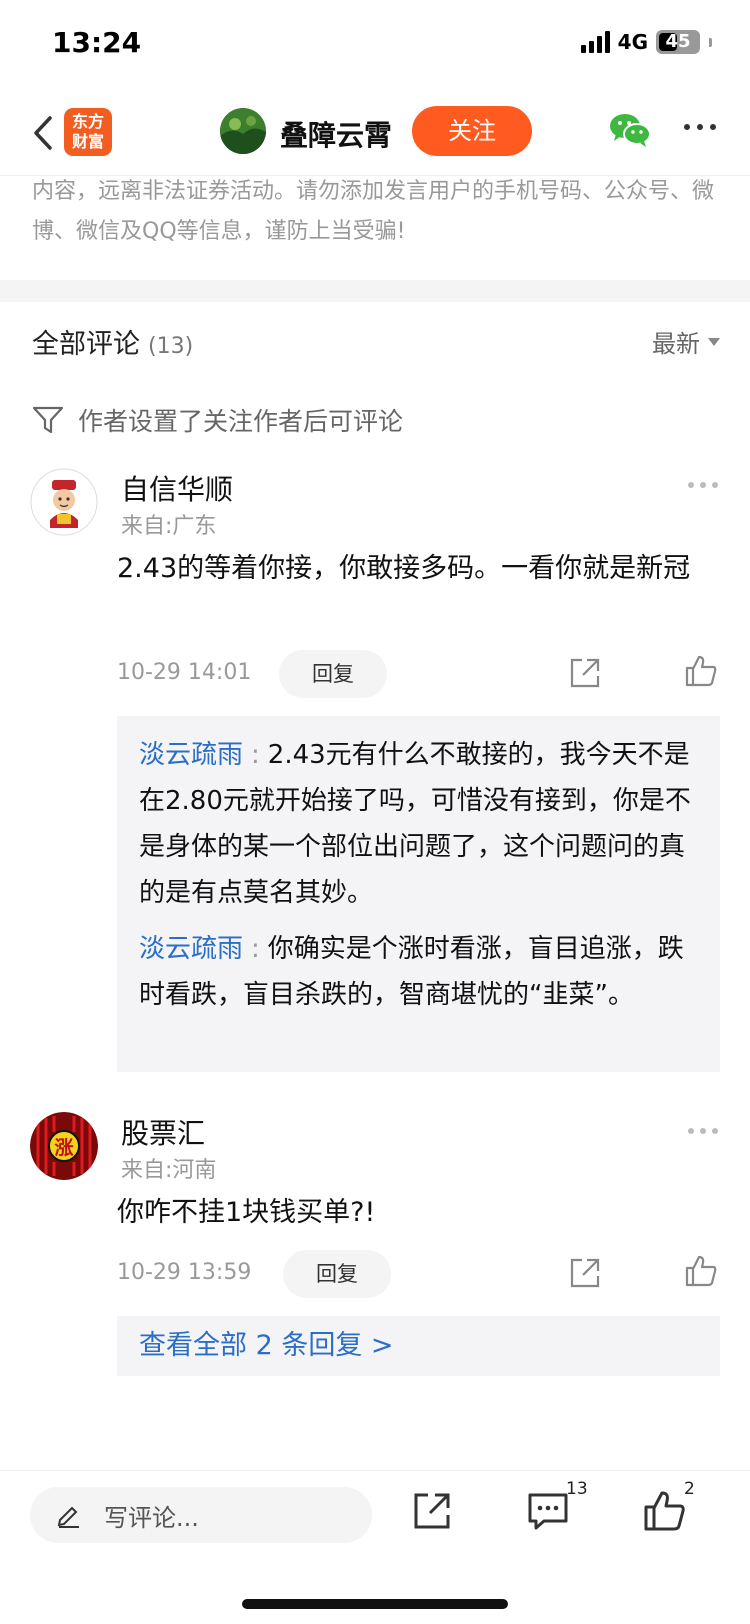 The image size is (750, 1624). I want to click on battery-icon: 45, so click(678, 42).